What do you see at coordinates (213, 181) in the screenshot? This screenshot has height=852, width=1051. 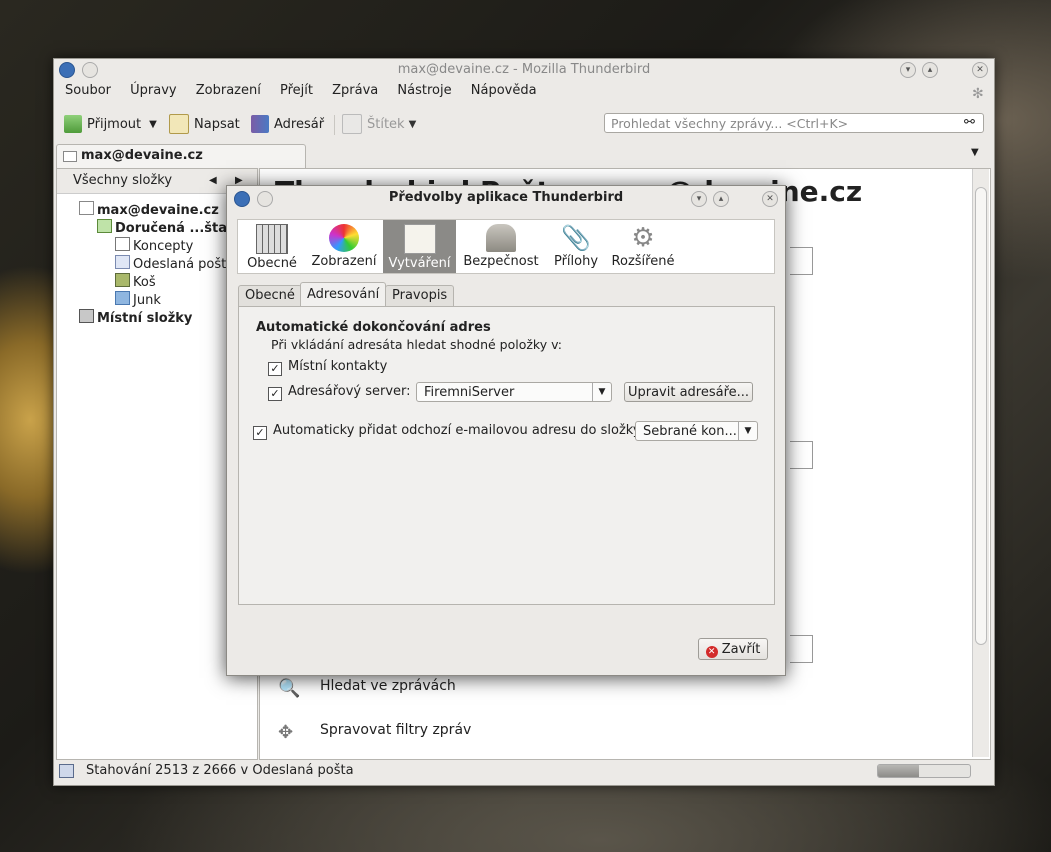 I see `previous-view-arrow-icon: ◀` at bounding box center [213, 181].